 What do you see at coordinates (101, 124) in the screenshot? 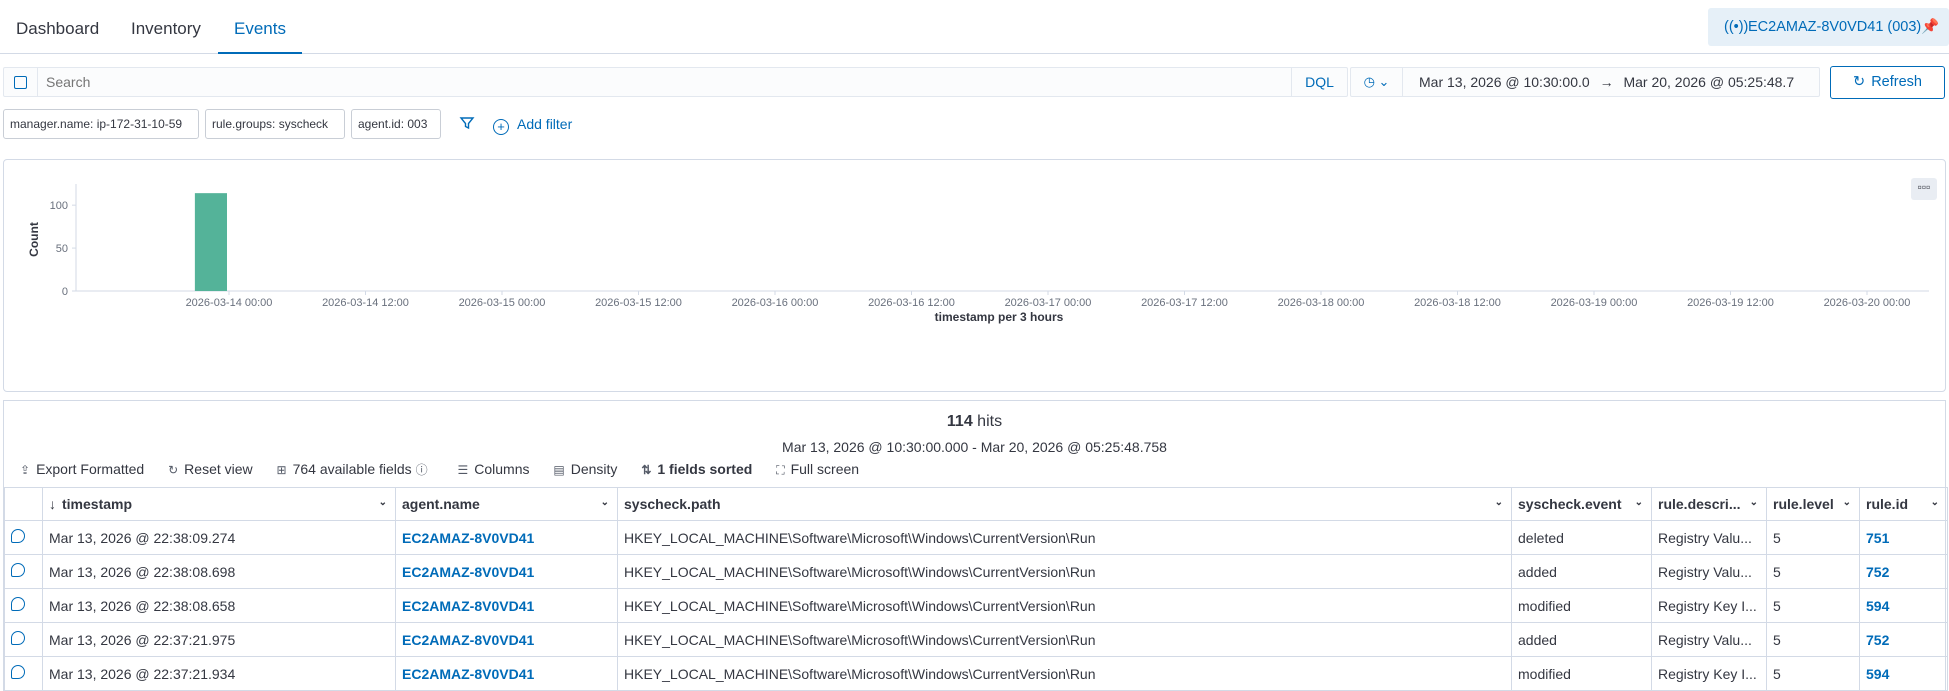
I see `filter-pill-manager: manager.name: ip-172-31-10-59` at bounding box center [101, 124].